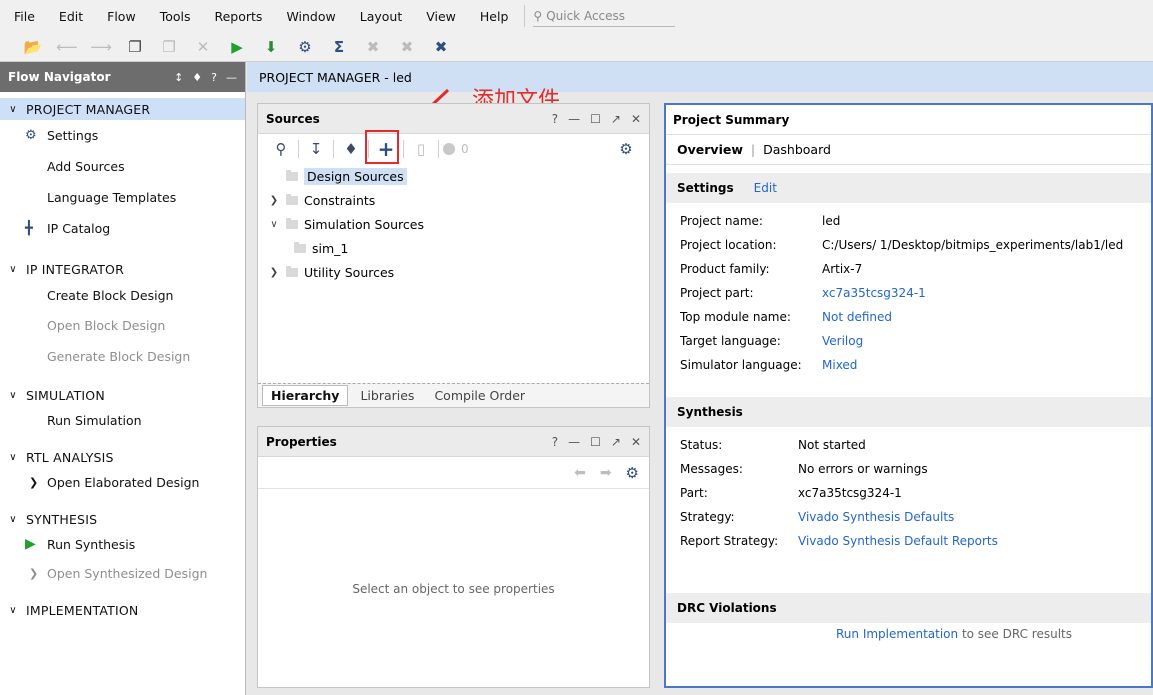 The height and width of the screenshot is (695, 1153). What do you see at coordinates (33, 47) in the screenshot?
I see `open-project-icon: 📂` at bounding box center [33, 47].